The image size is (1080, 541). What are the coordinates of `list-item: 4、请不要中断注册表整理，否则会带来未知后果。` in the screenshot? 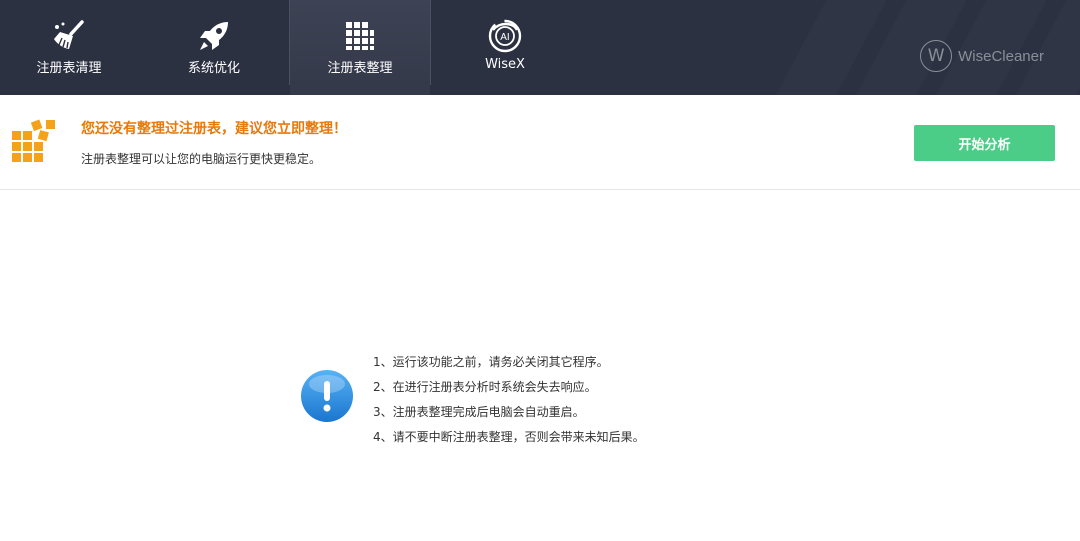 It's located at (509, 437).